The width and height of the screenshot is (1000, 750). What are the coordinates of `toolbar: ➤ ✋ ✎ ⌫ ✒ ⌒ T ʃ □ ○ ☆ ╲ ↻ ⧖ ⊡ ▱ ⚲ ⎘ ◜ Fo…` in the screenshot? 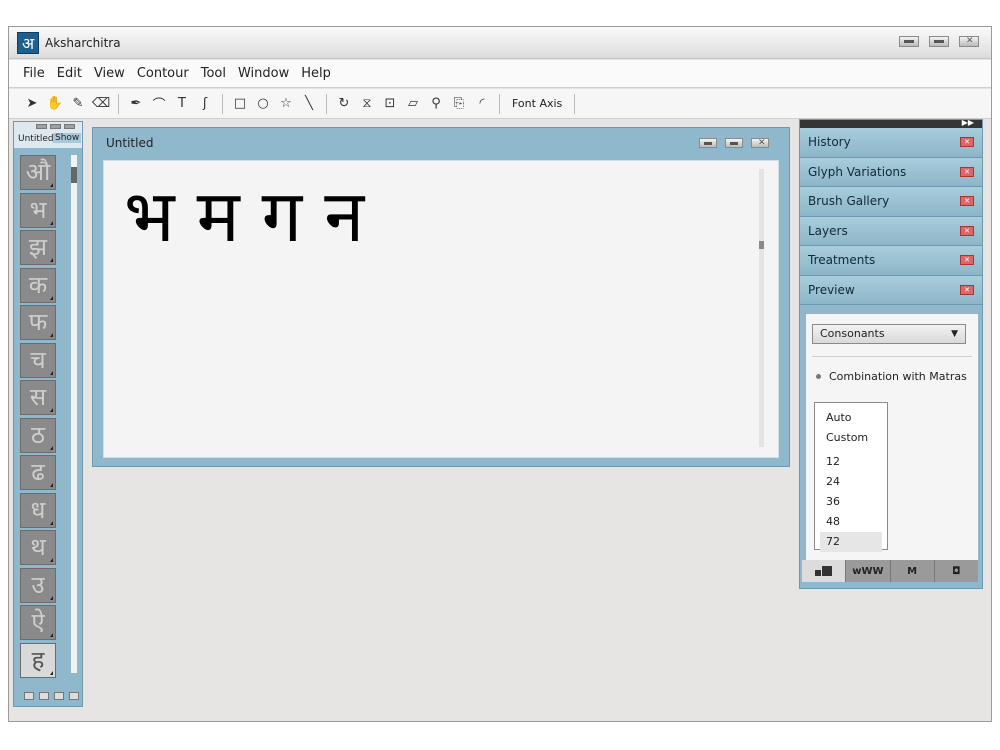 It's located at (500, 104).